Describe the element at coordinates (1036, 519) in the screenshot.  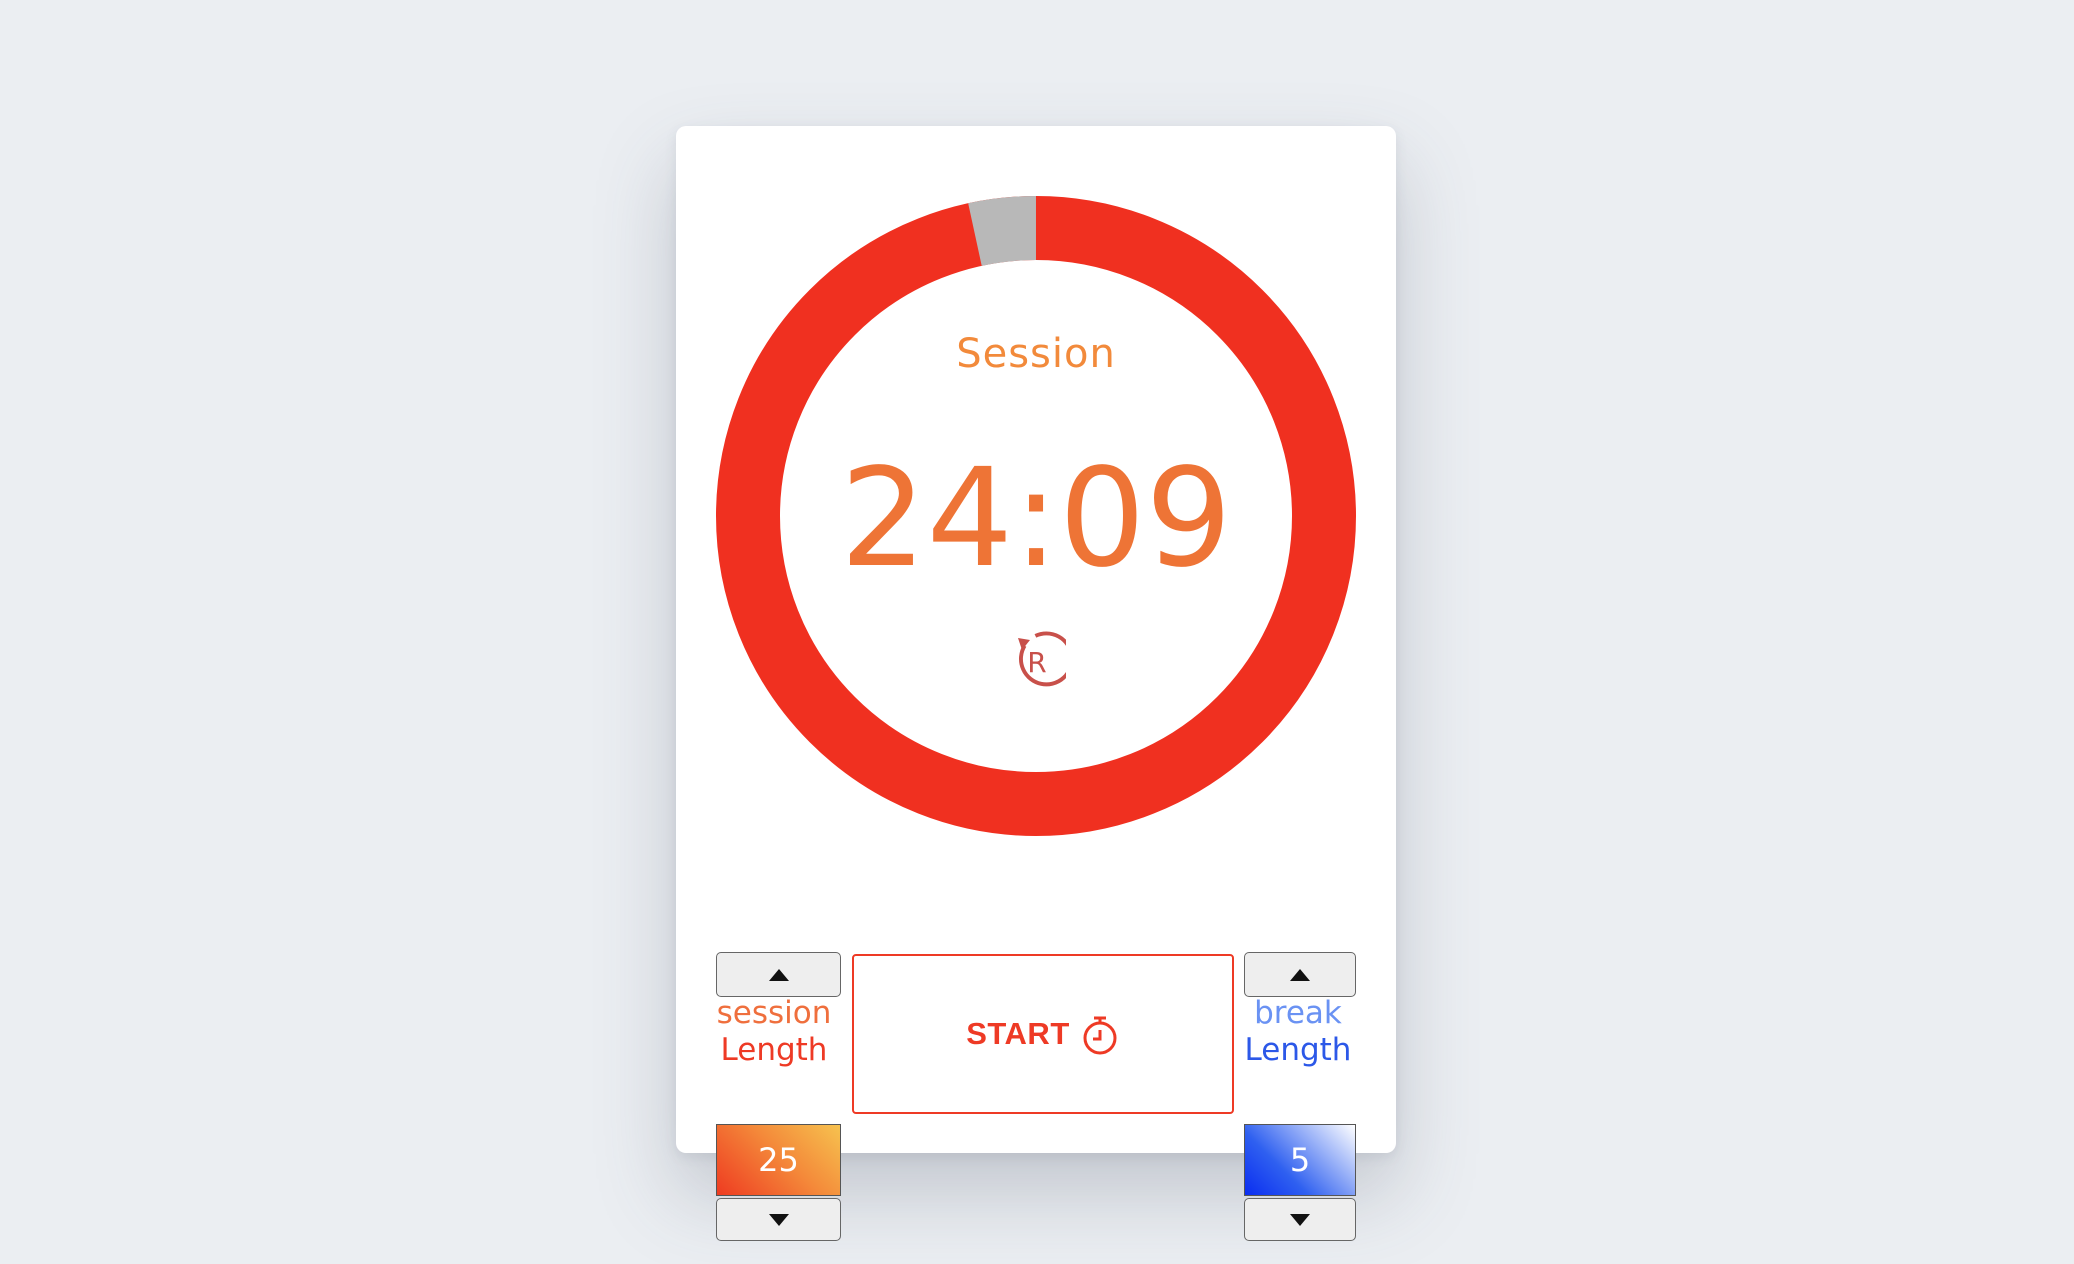
I see `time-display: 24:09` at that location.